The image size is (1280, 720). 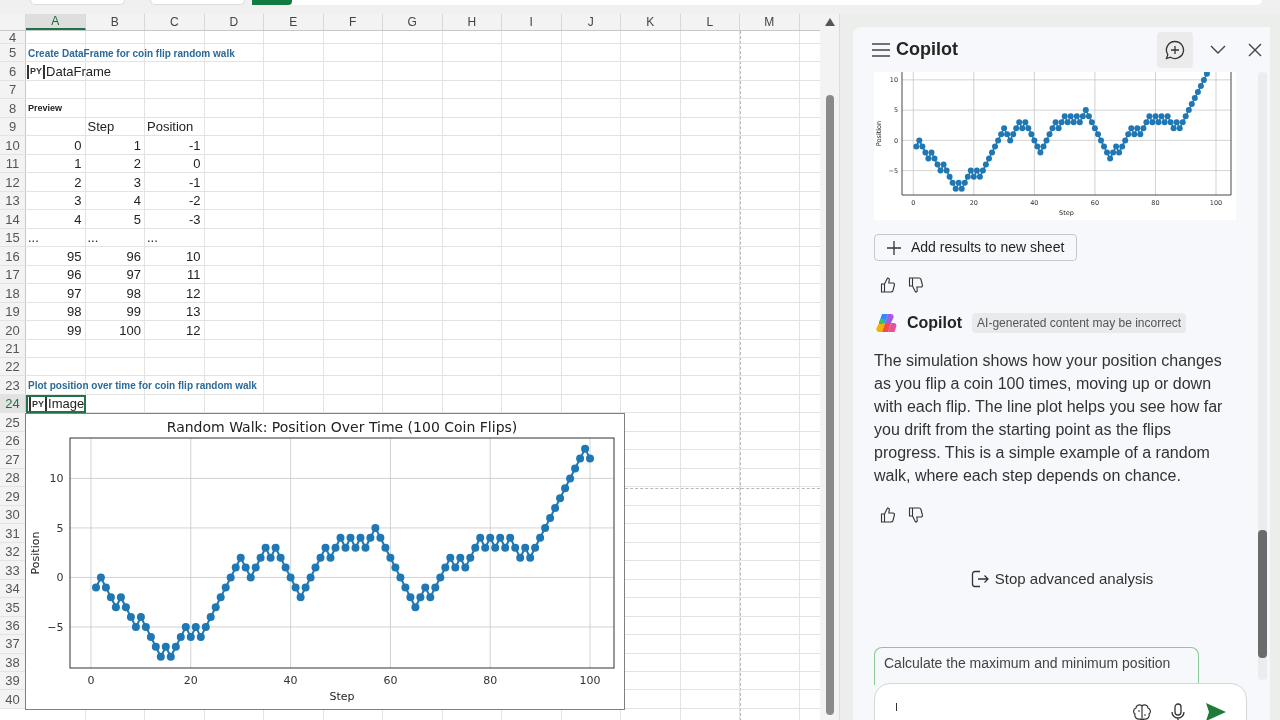 What do you see at coordinates (1049, 418) in the screenshot?
I see `response-text: The simulation shows how your position changes as you flip a coin 100 times, moving up or down with each flip. The line plot helps you see how far you drift from the starting point as the flips progress. This is a simple example of a random walk, where each step depends on chance.` at bounding box center [1049, 418].